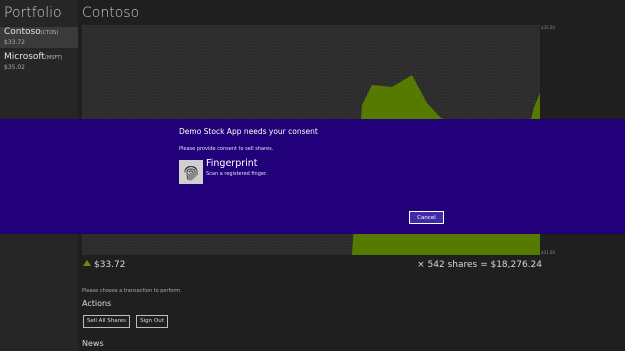 The image size is (625, 351). I want to click on current-price: $33.72, so click(104, 265).